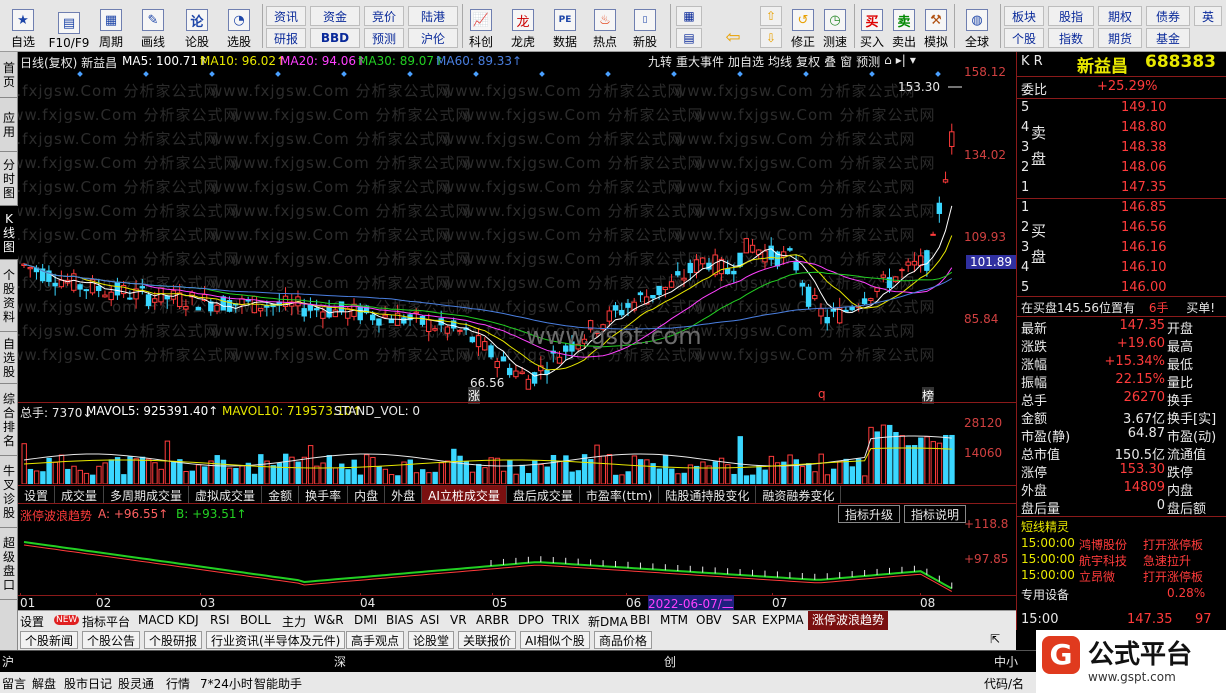 This screenshot has height=693, width=1226. I want to click on indicator-tab-16: 新DMA, so click(608, 621).